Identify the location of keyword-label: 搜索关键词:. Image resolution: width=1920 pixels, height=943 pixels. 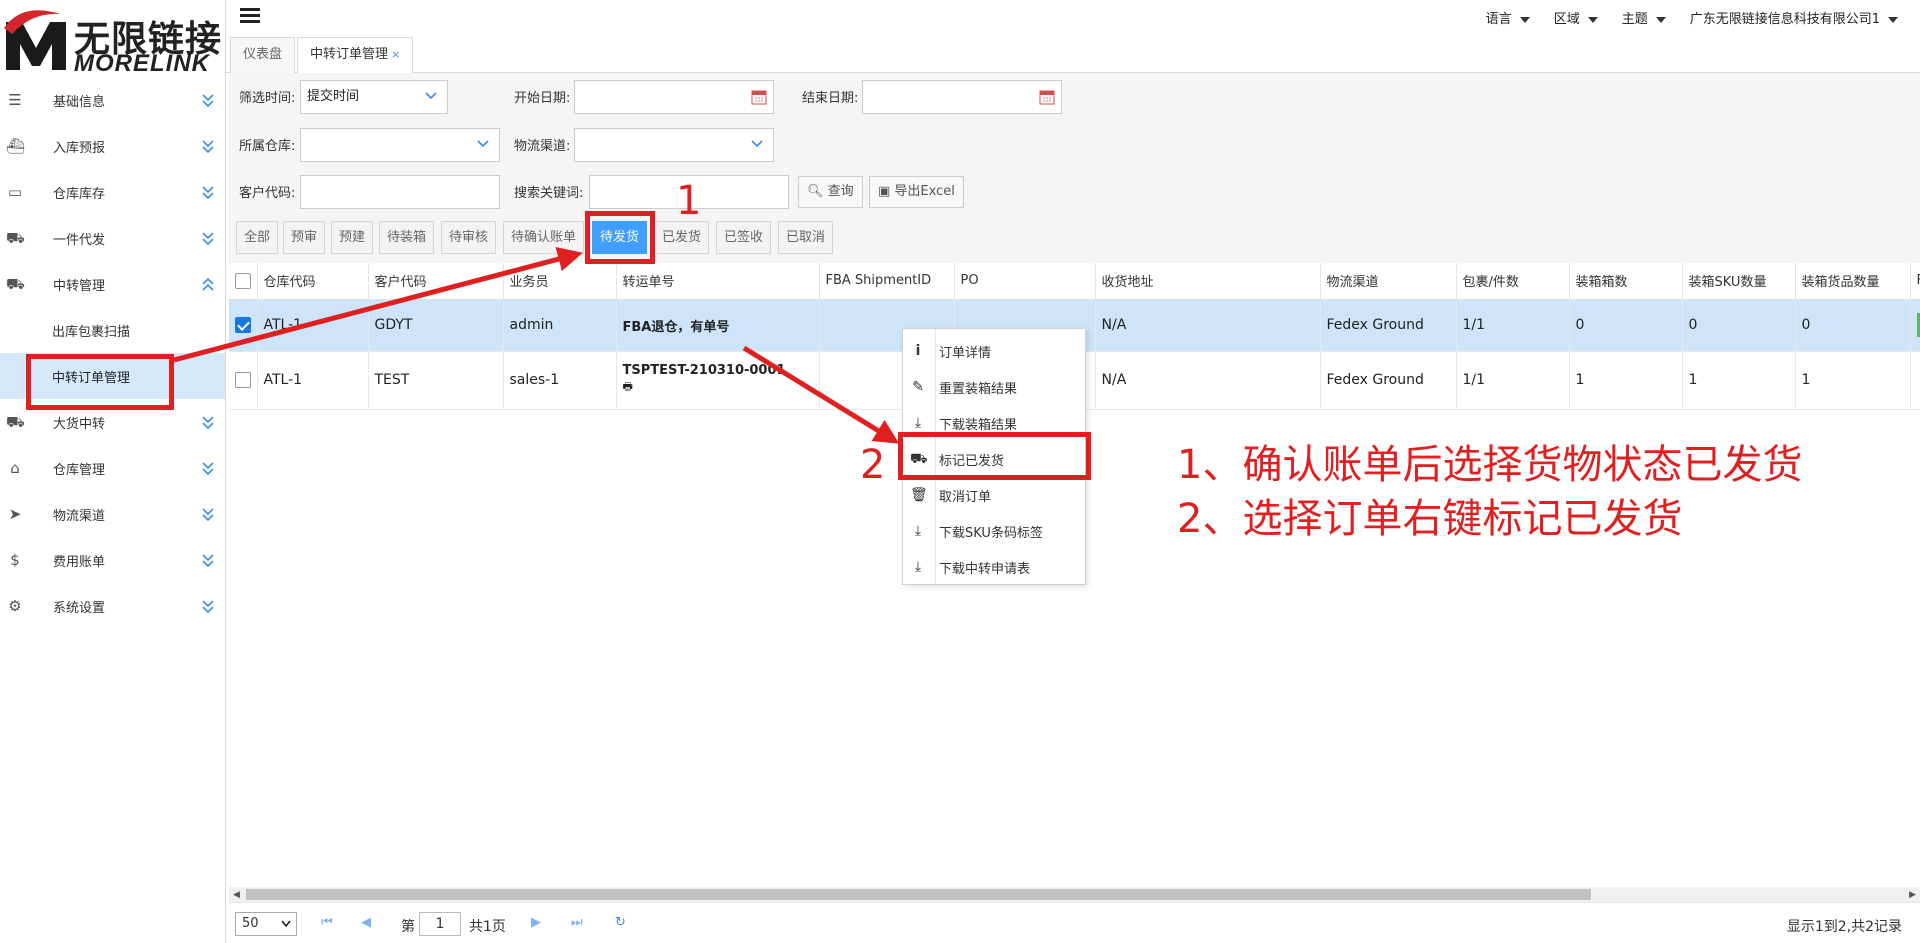
(549, 193).